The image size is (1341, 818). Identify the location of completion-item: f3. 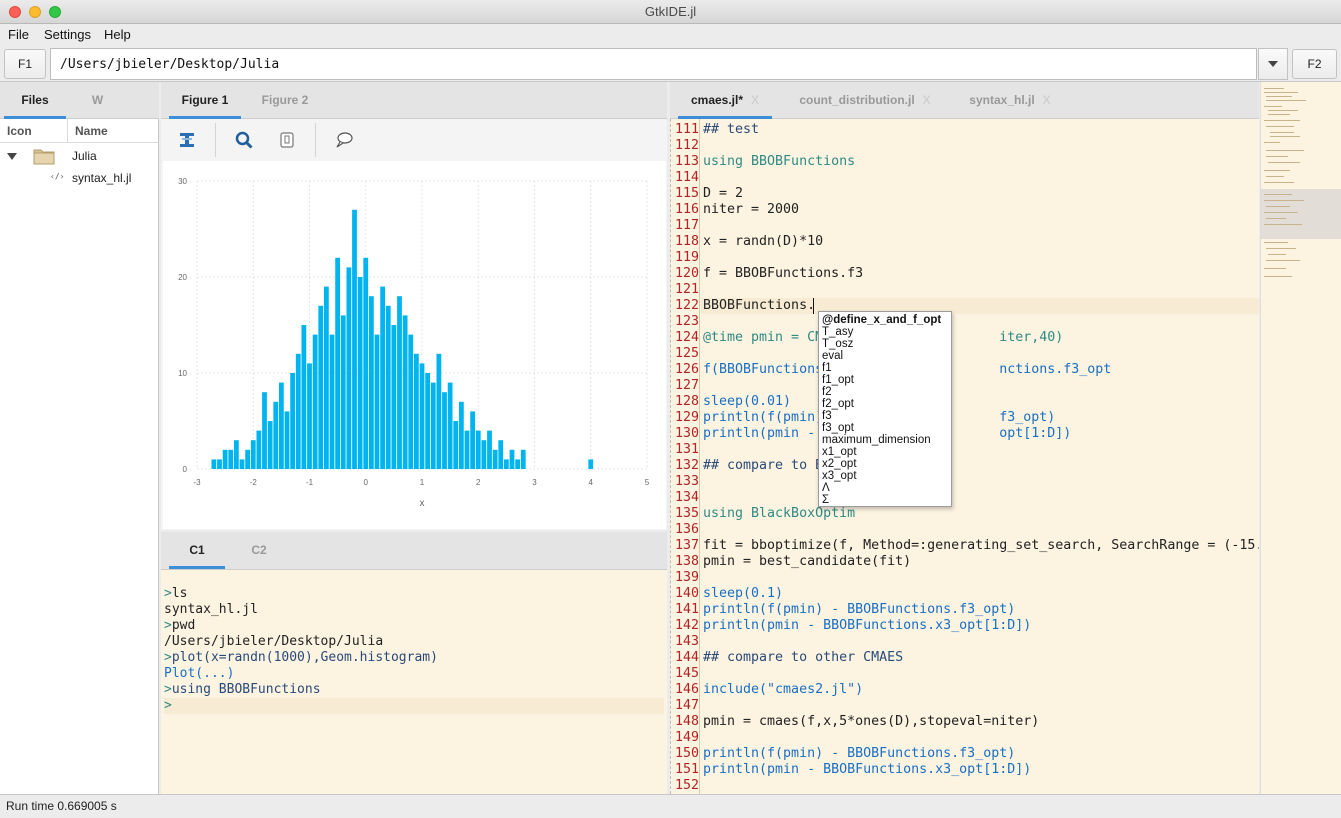
(885, 416).